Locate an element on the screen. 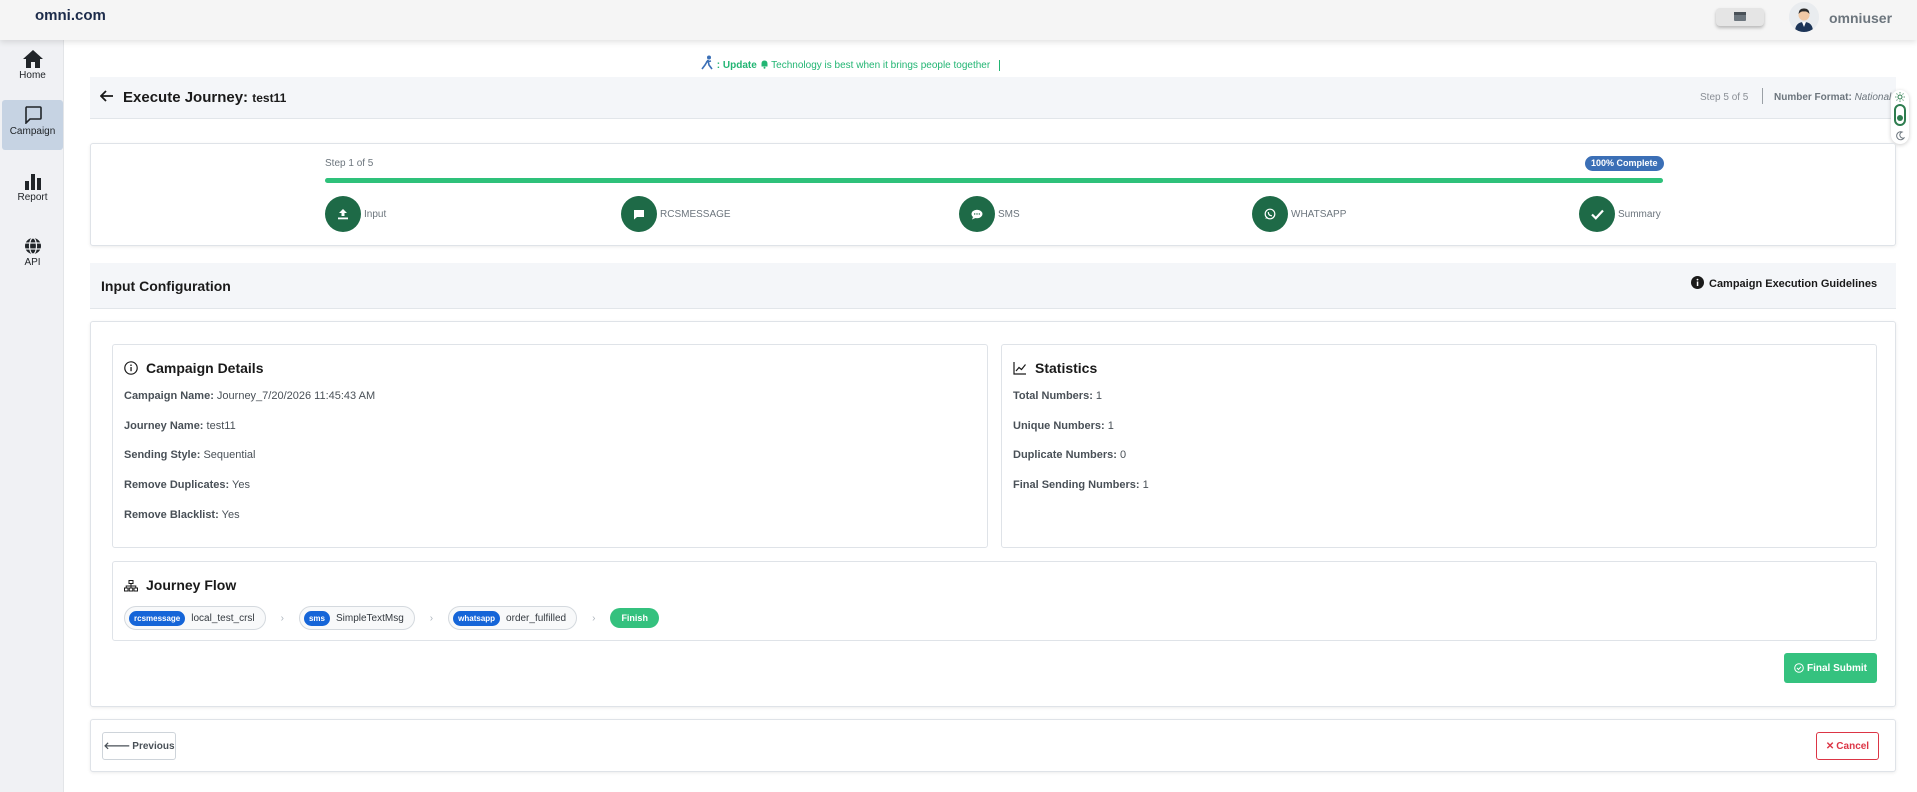 The width and height of the screenshot is (1917, 792). sidebar-item-api: API is located at coordinates (32, 256).